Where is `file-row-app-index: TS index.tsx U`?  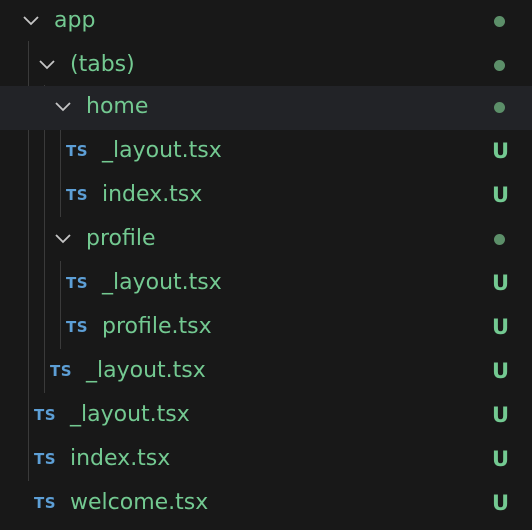
file-row-app-index: TS index.tsx U is located at coordinates (266, 460).